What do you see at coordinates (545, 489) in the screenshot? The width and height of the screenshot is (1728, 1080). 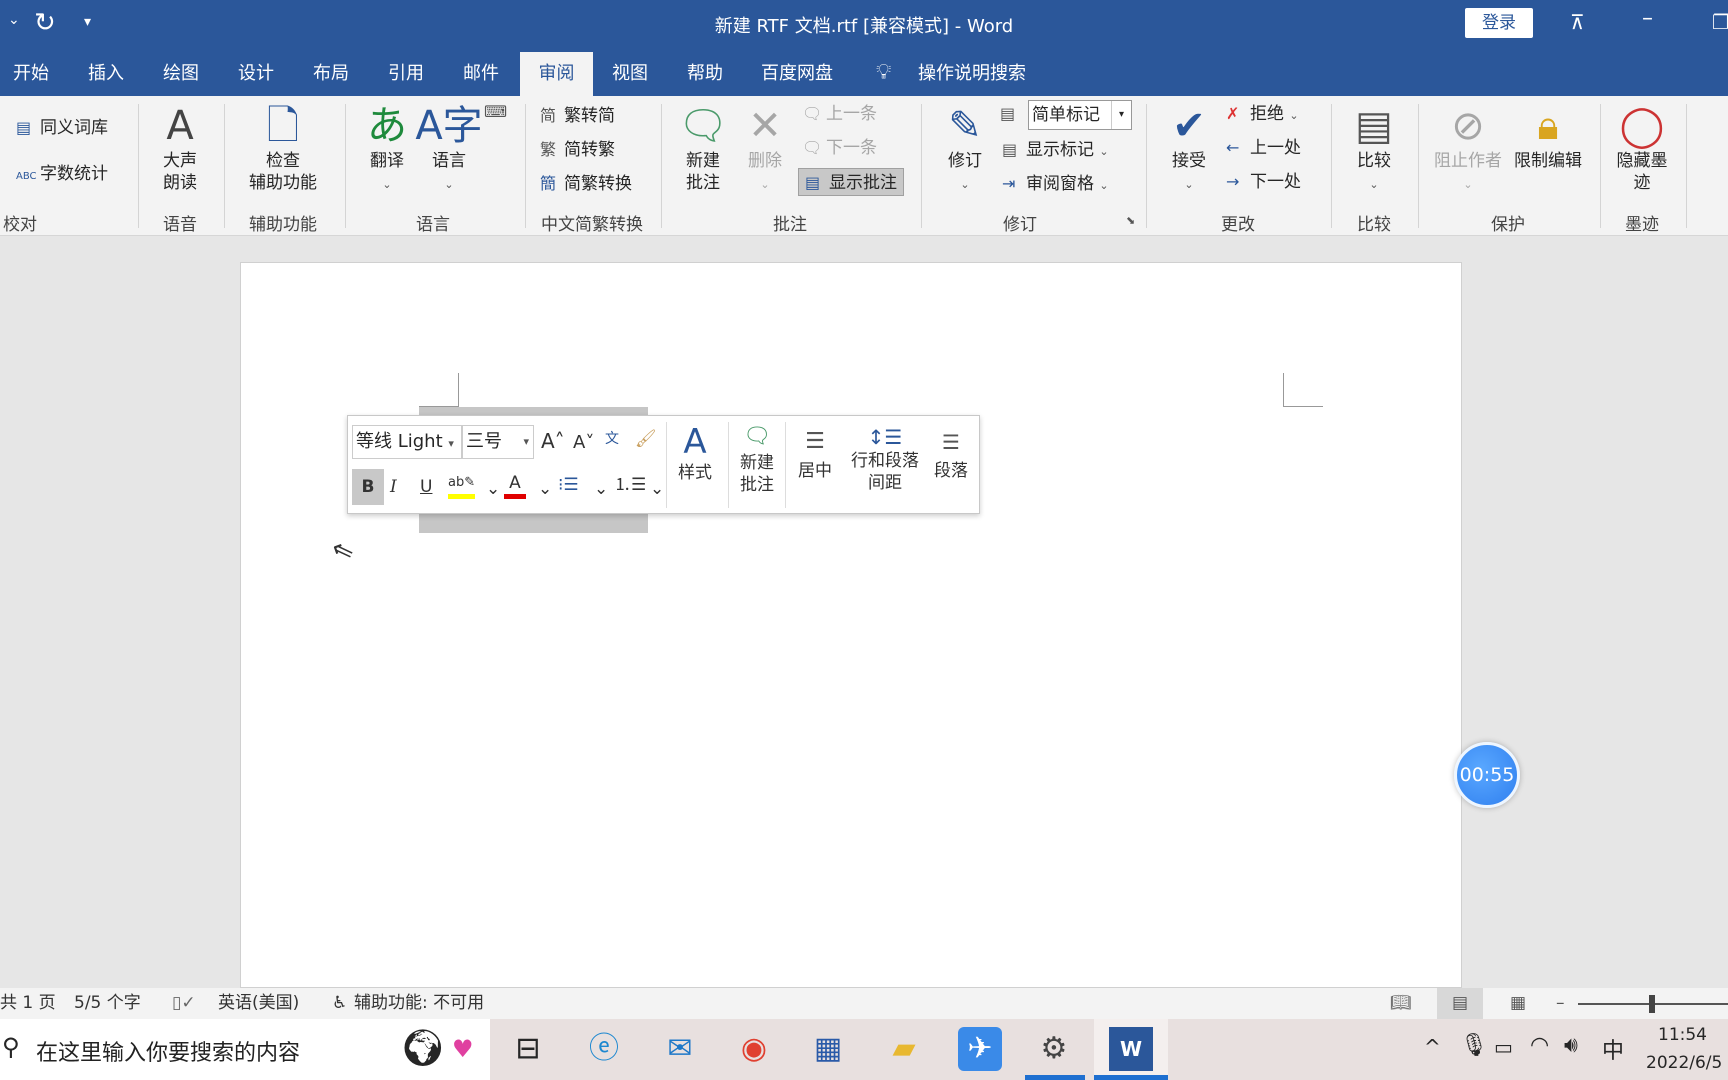 I see `font-color-dropdown-icon: ⌄` at bounding box center [545, 489].